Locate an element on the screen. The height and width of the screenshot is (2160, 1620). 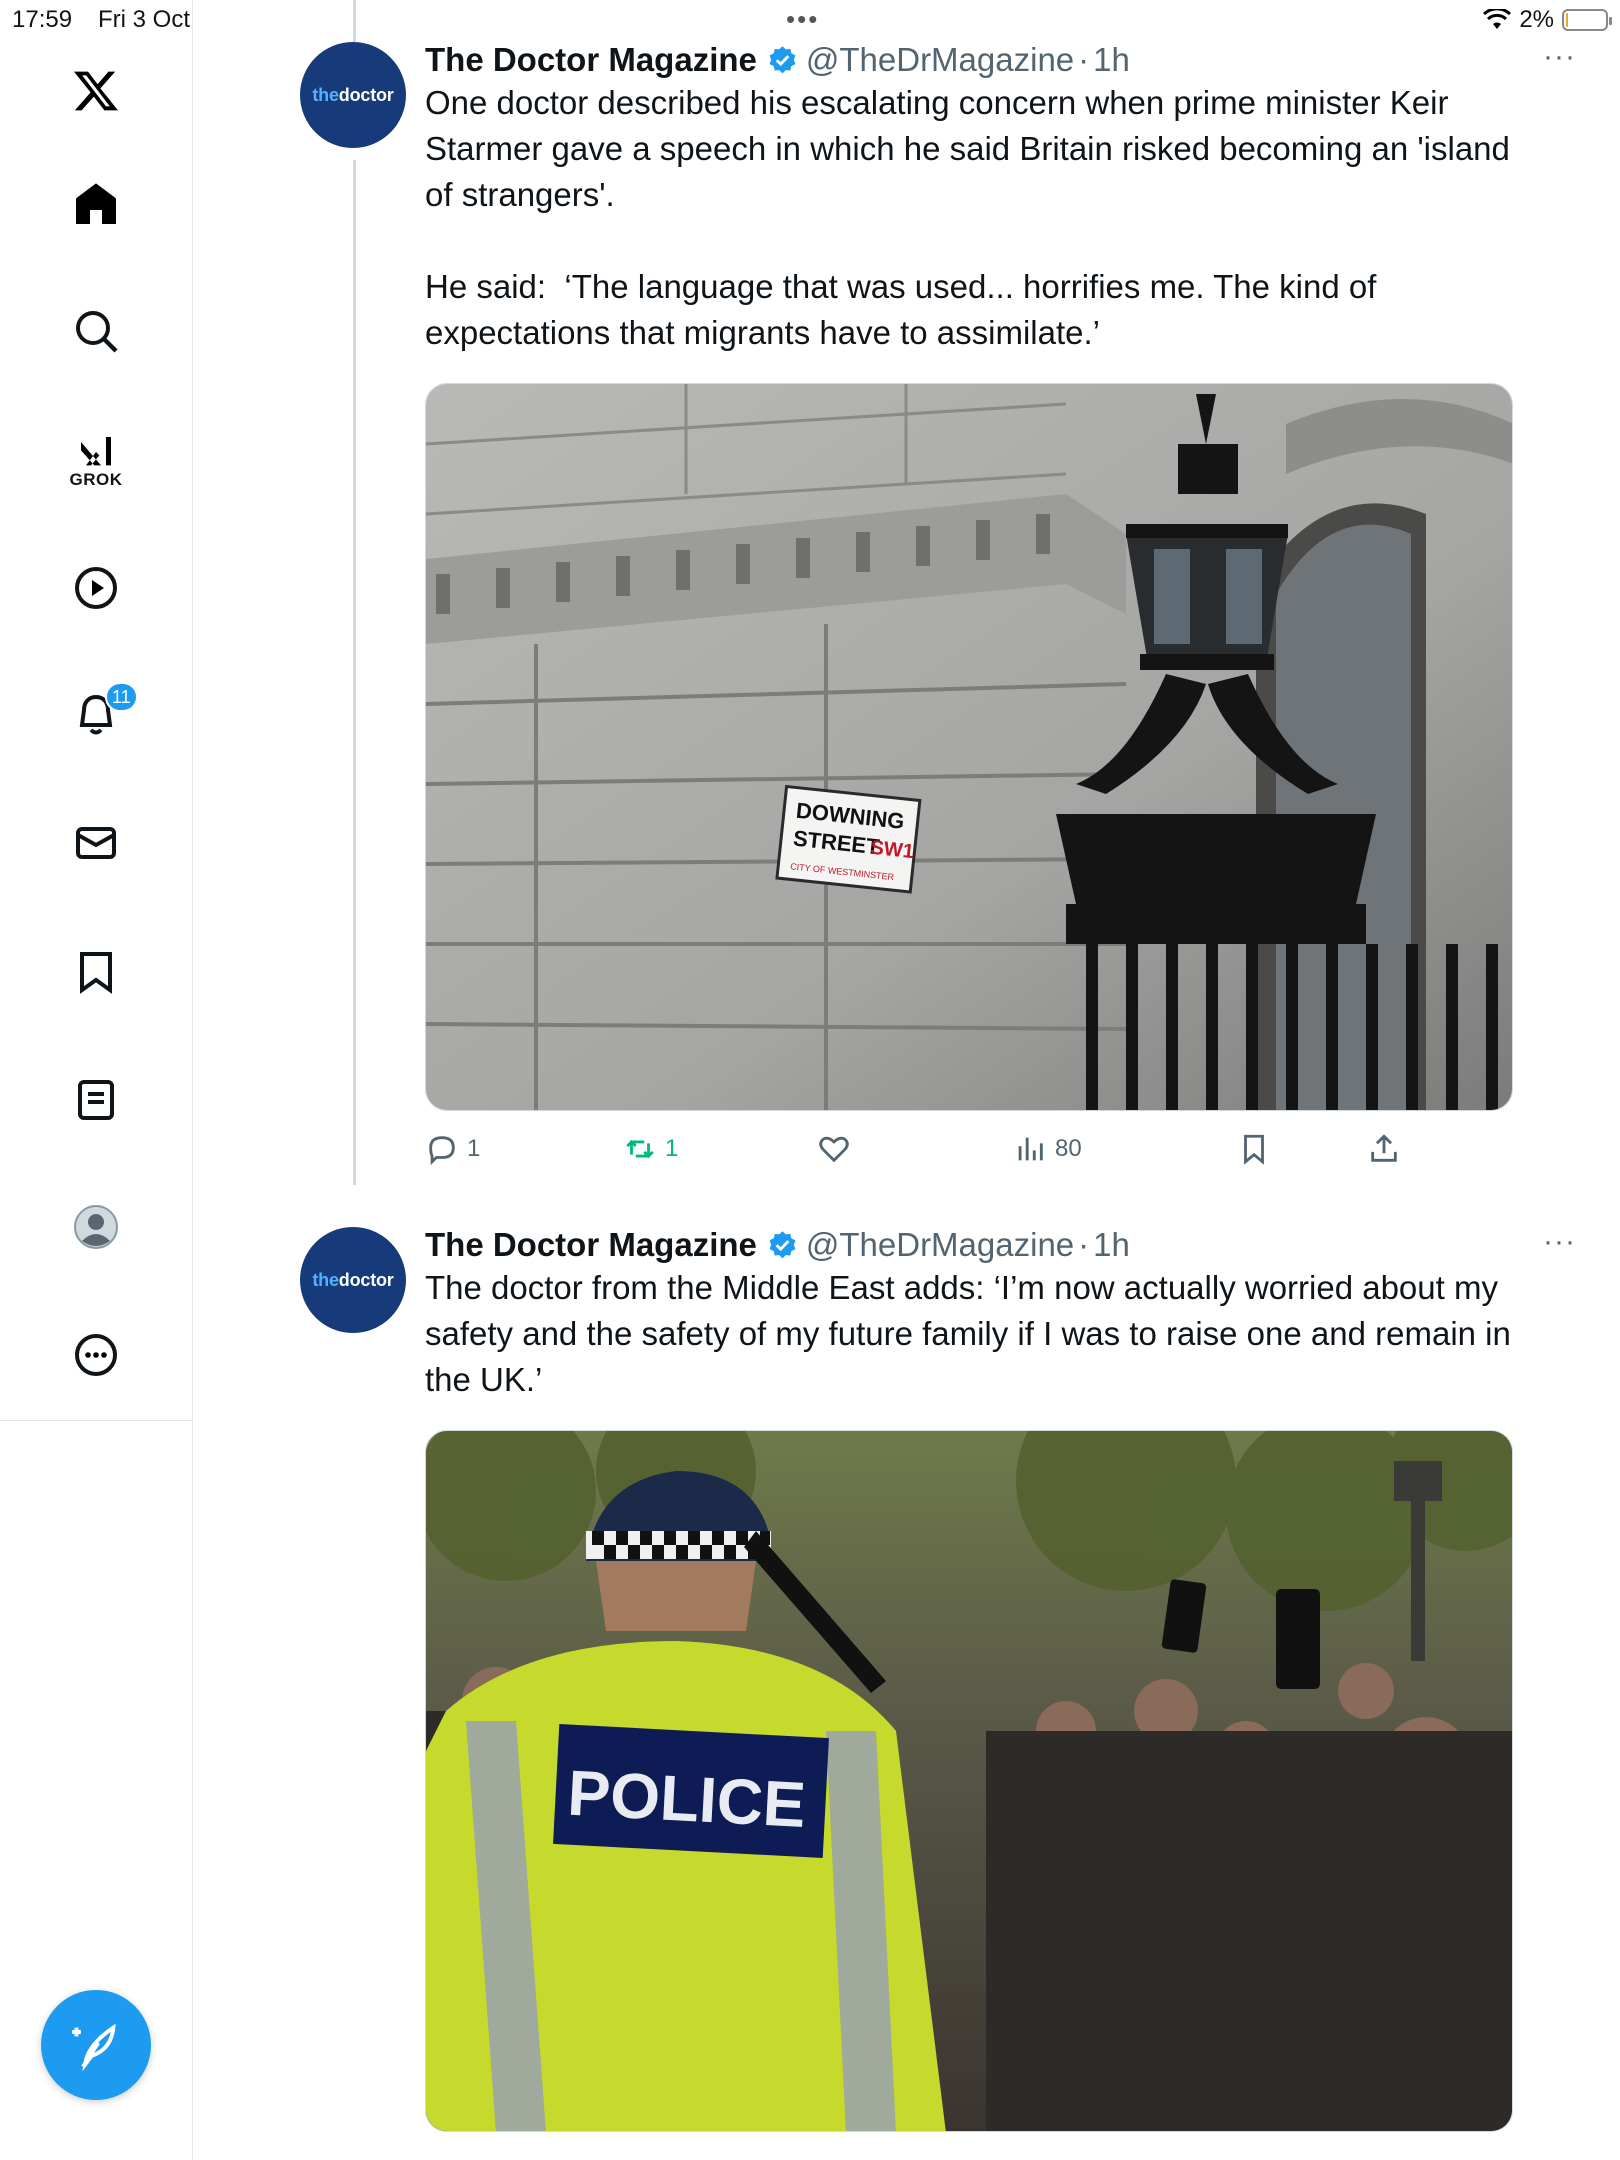
x-logo-icon is located at coordinates (96, 91).